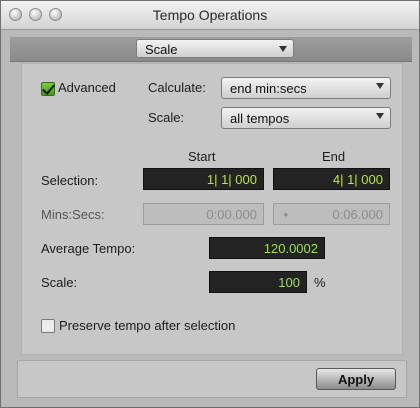 The height and width of the screenshot is (408, 420). I want to click on preserve-tempo-label: Preserve tempo after selection, so click(147, 325).